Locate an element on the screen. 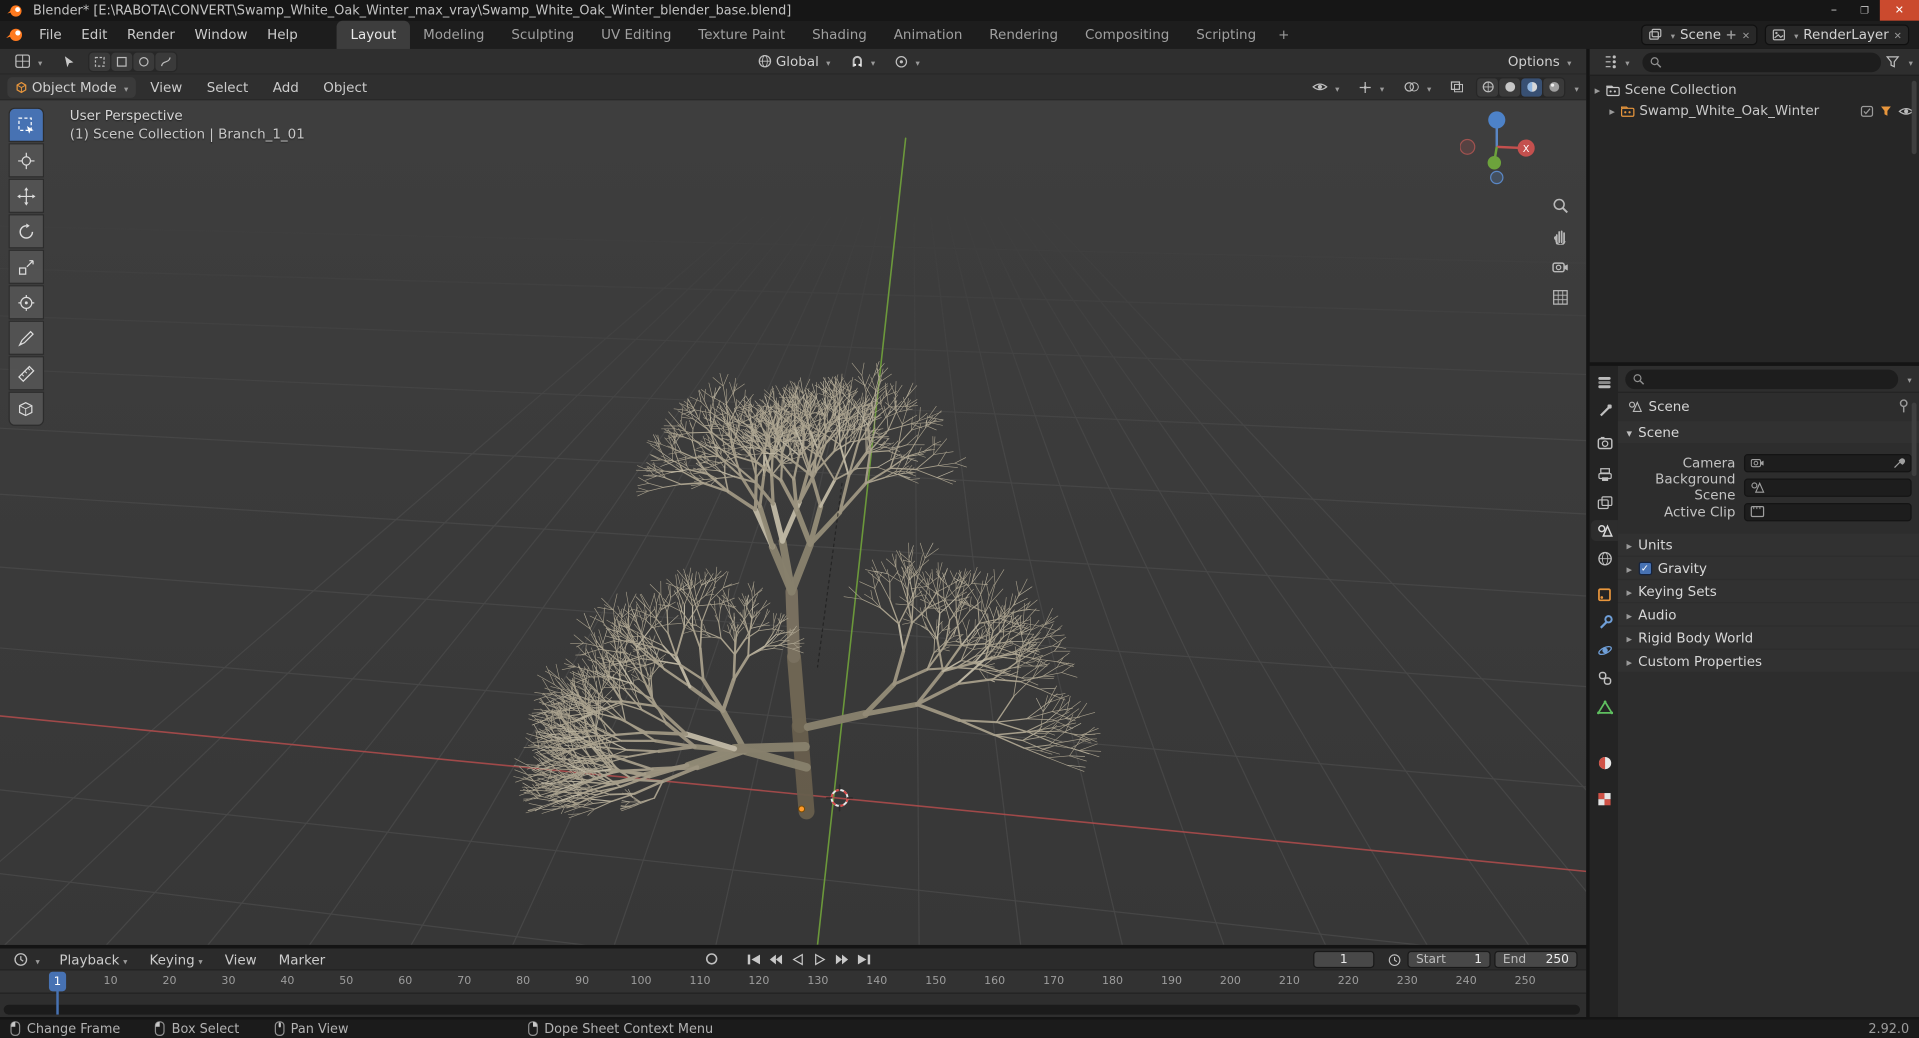 Image resolution: width=1919 pixels, height=1038 pixels. outliner-row-scene-collection: Scene Collection is located at coordinates (1754, 90).